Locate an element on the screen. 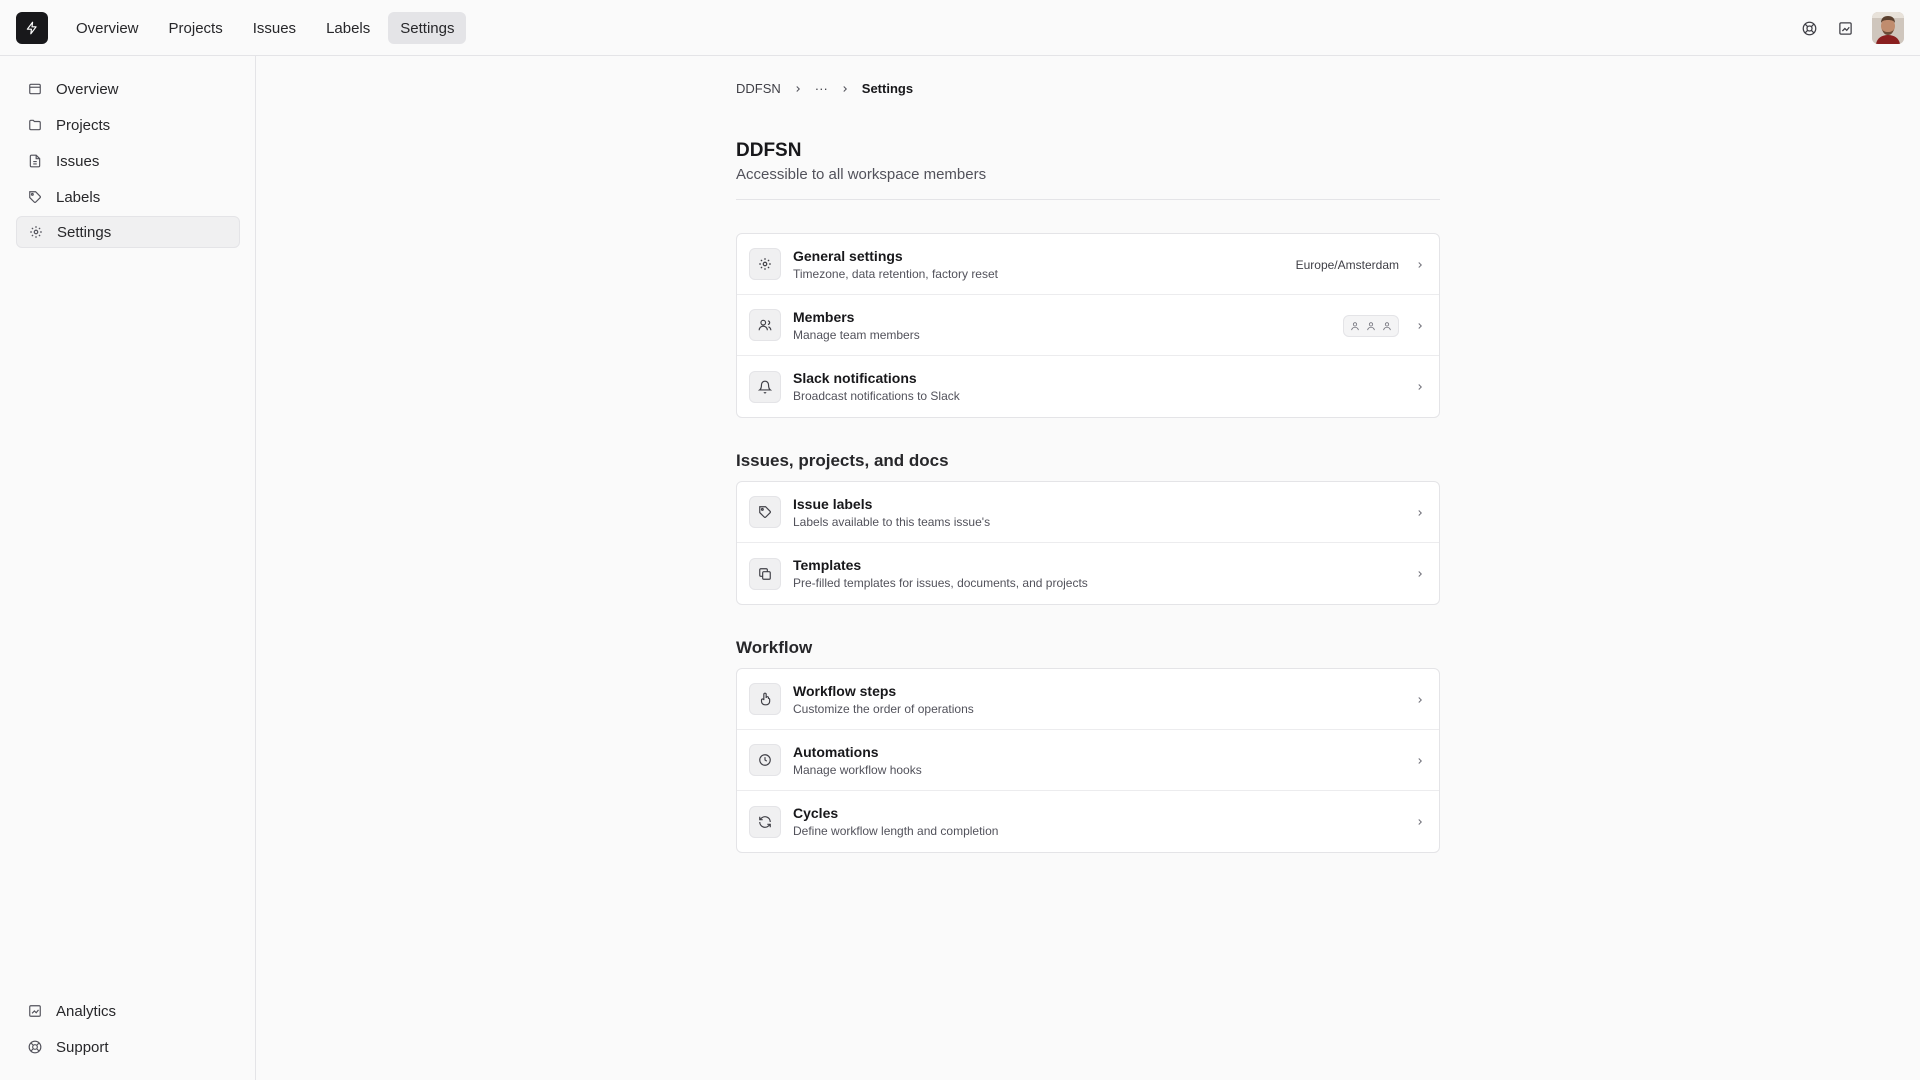 The width and height of the screenshot is (1920, 1080). top-right-actions is located at coordinates (1852, 28).